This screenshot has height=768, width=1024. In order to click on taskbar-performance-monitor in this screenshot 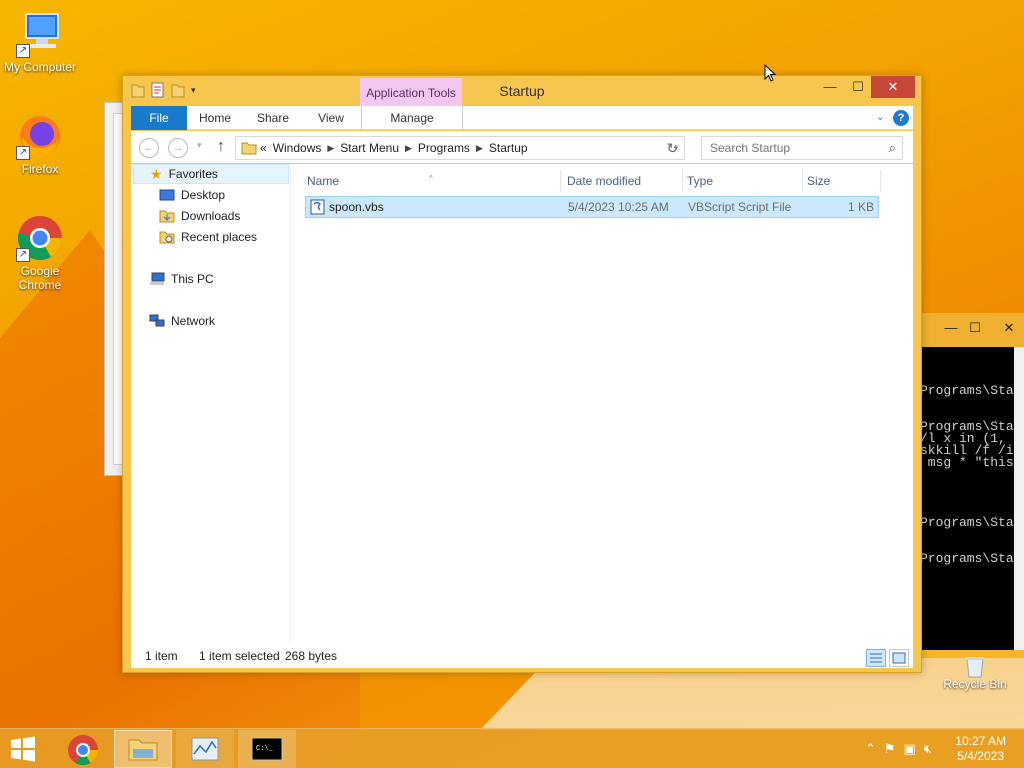, I will do `click(205, 749)`.